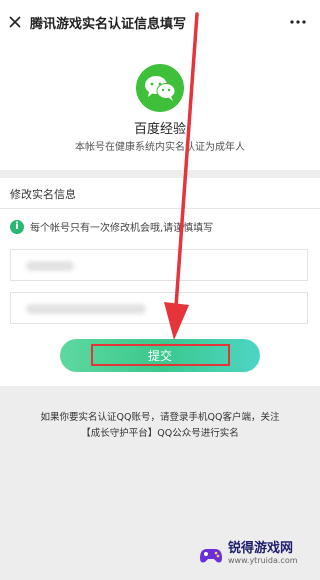 The image size is (320, 580). Describe the element at coordinates (263, 560) in the screenshot. I see `watermark-url: www.ytruida.com` at that location.